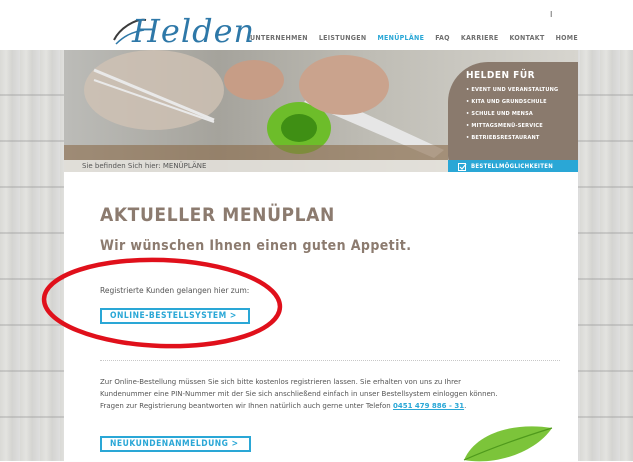  Describe the element at coordinates (400, 40) in the screenshot. I see `nav-item-menueplaene: MENÜPLÄNE` at that location.